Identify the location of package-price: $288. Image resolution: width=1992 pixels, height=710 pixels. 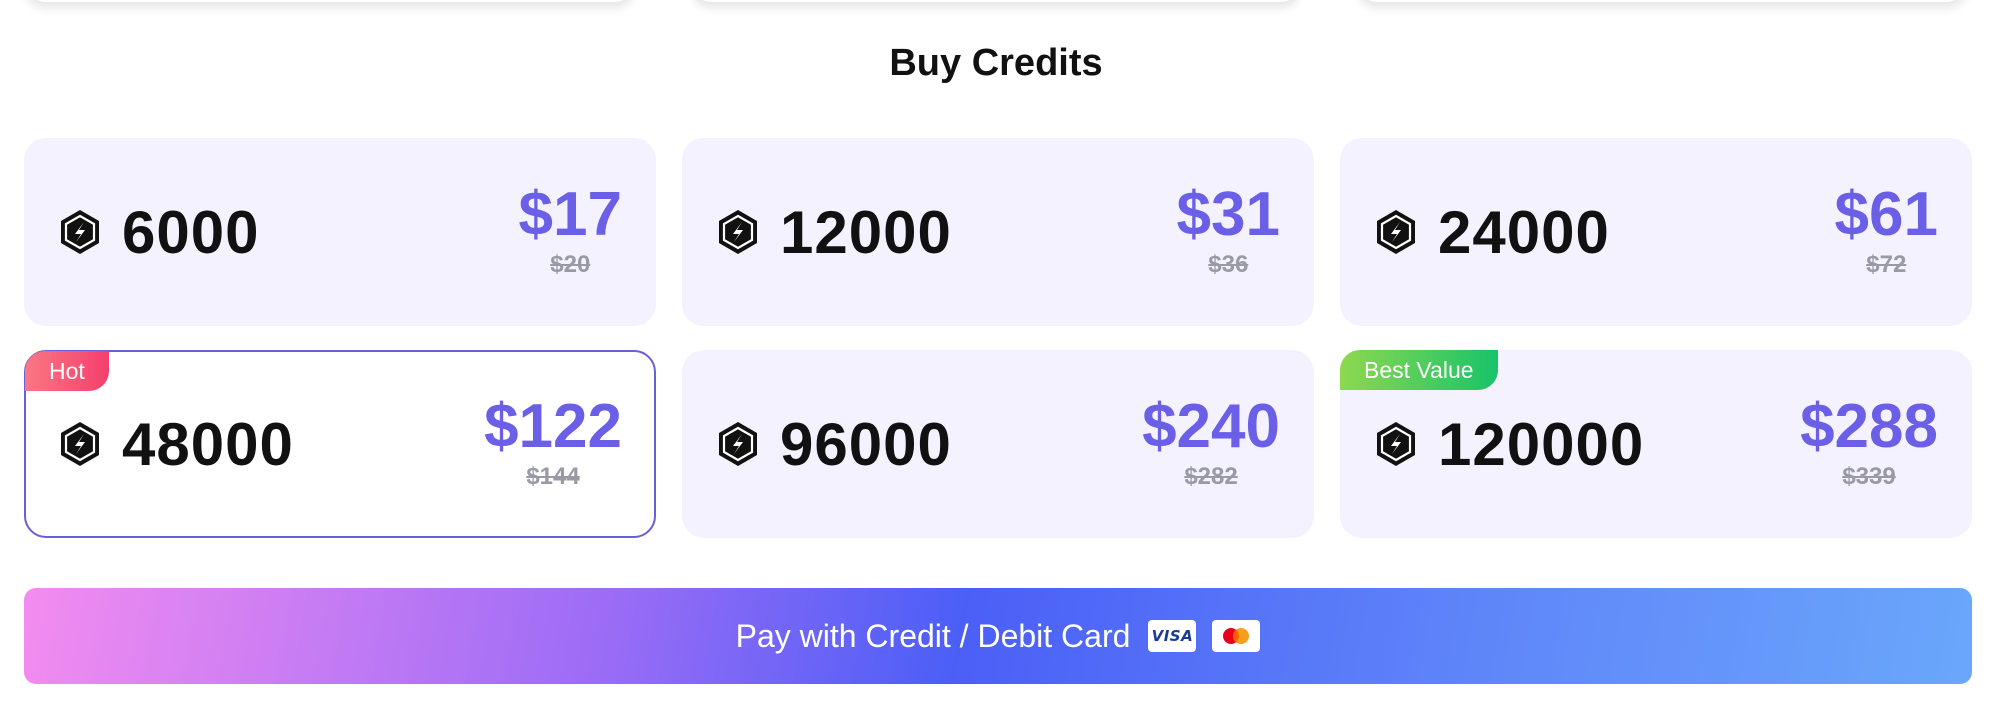
(1869, 426).